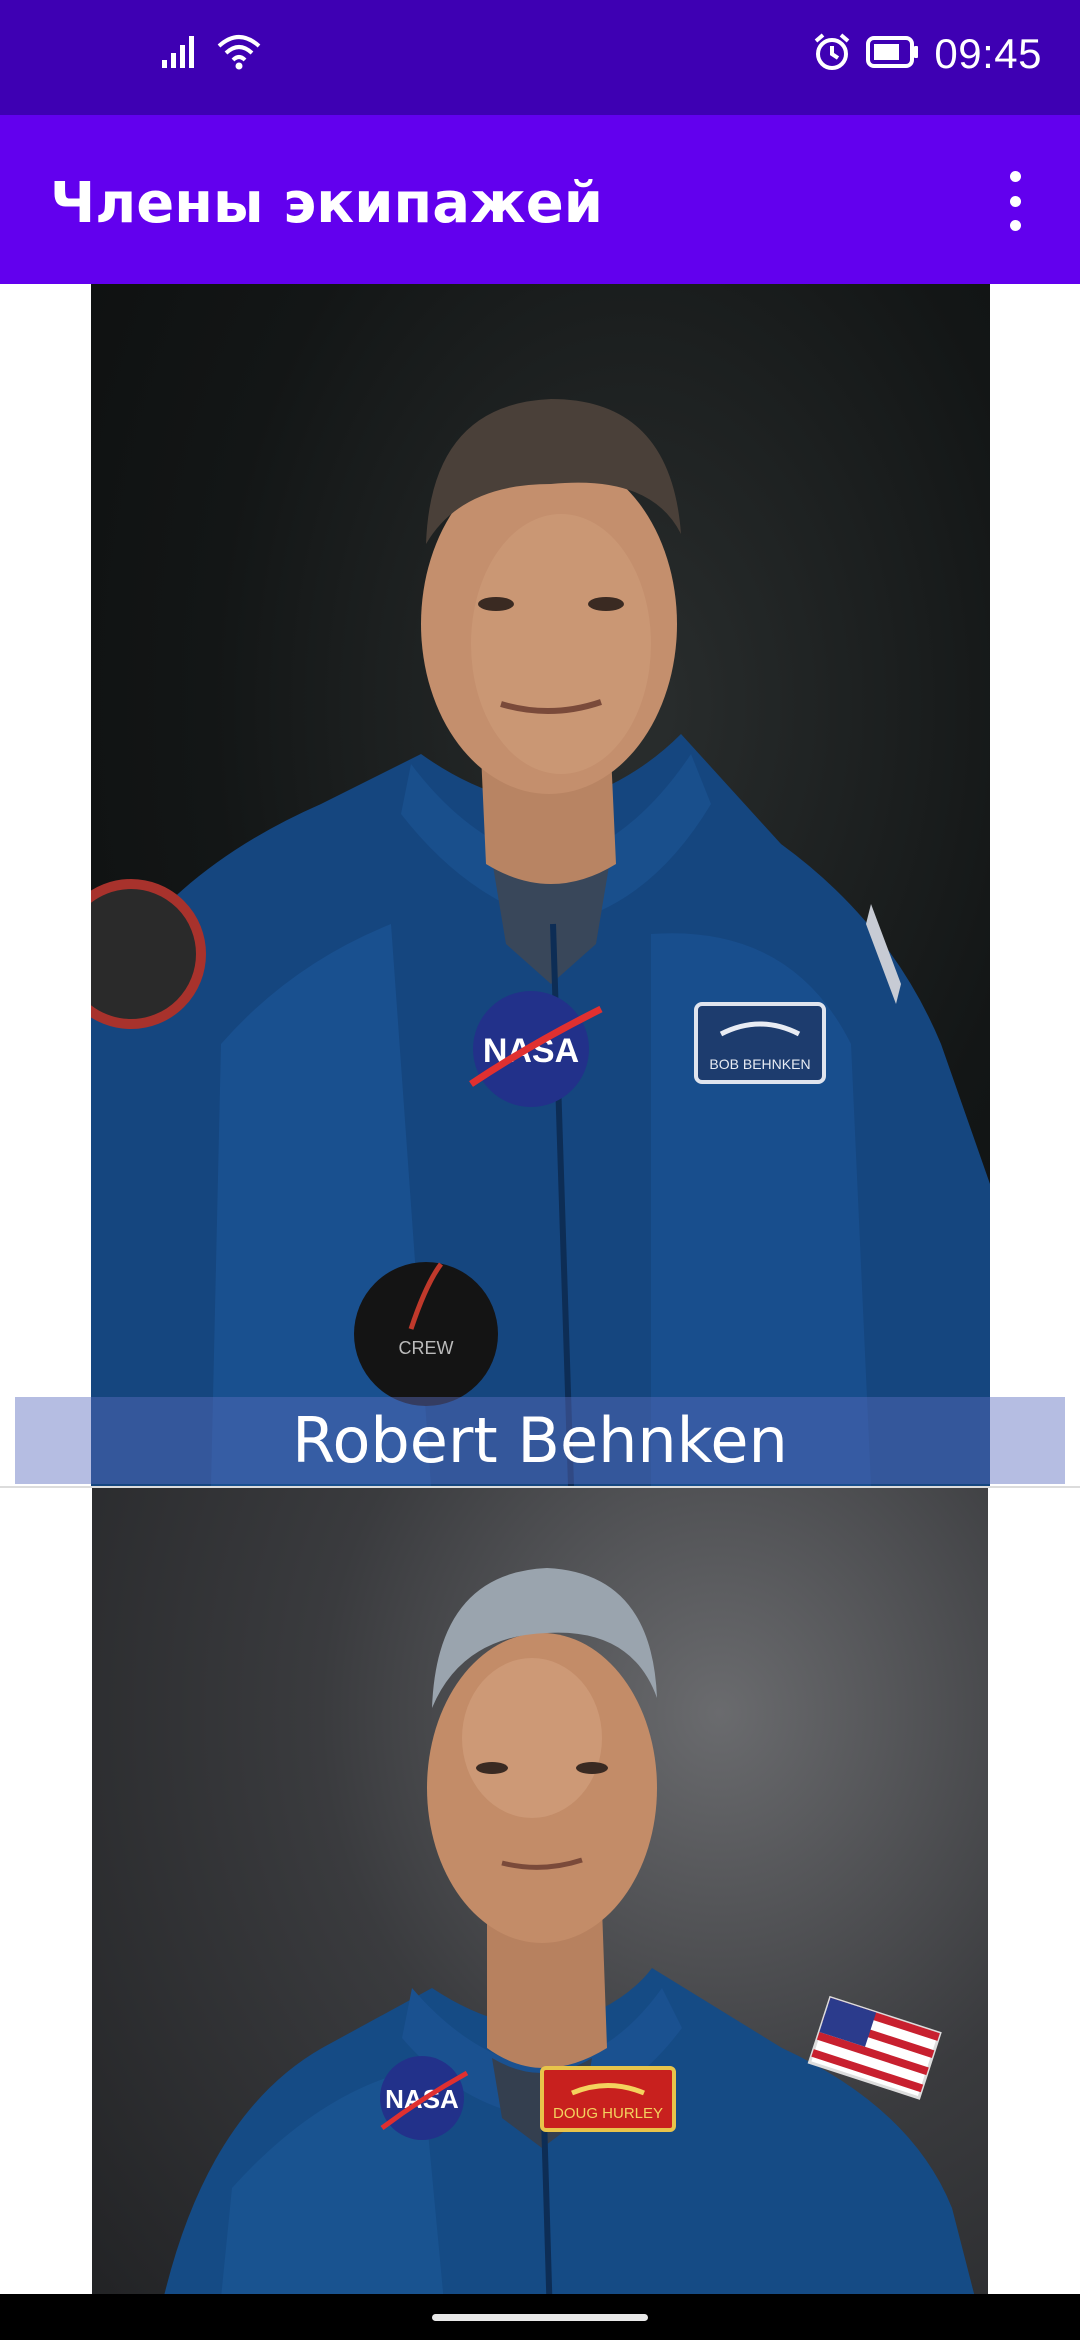 The height and width of the screenshot is (2340, 1080). I want to click on status-time: 09:45, so click(988, 53).